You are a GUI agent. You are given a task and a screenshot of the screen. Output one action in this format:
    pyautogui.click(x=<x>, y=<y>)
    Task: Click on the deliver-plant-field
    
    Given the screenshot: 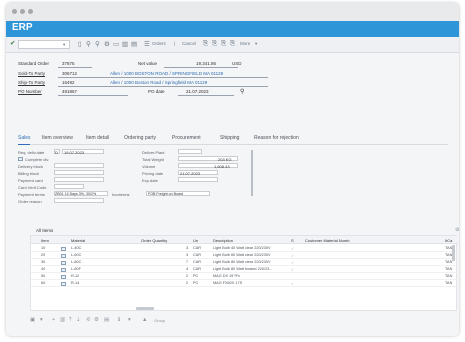 What is the action you would take?
    pyautogui.click(x=190, y=151)
    